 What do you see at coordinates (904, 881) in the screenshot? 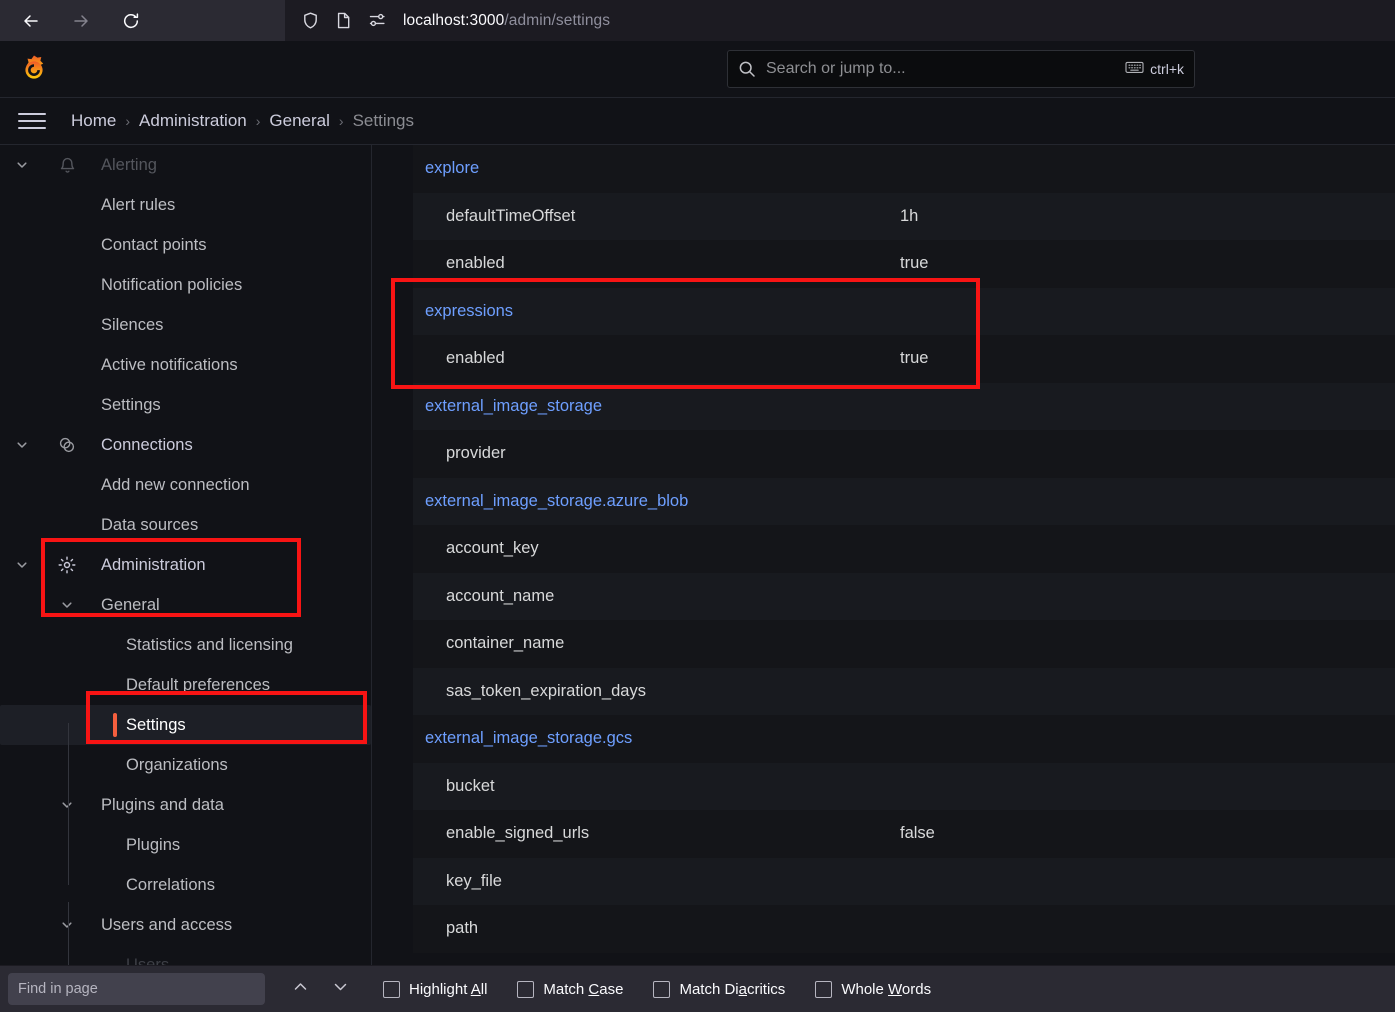
I see `settings-row: key_file` at bounding box center [904, 881].